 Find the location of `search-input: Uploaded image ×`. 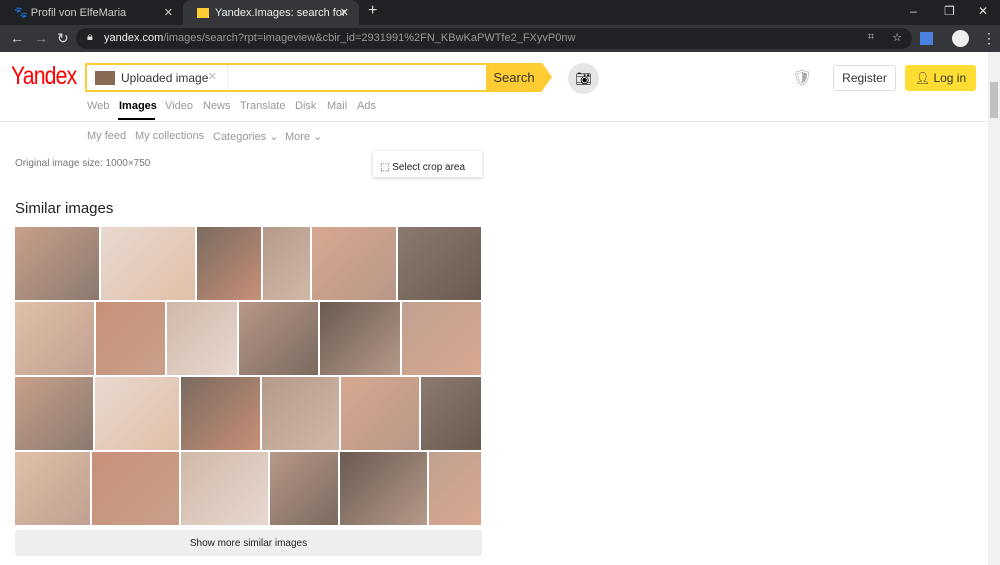

search-input: Uploaded image × is located at coordinates (285, 77).